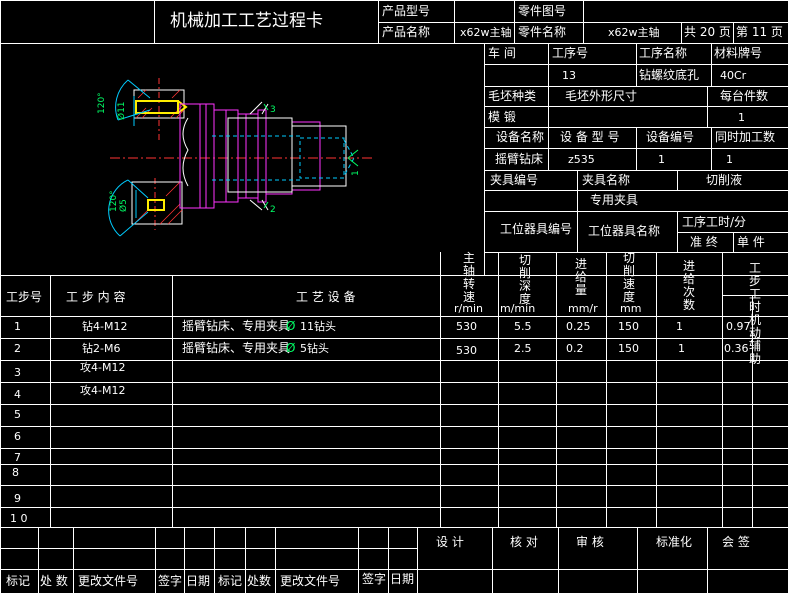 This screenshot has width=789, height=594. What do you see at coordinates (744, 96) in the screenshot?
I see `per-blank-label: 每台件数` at bounding box center [744, 96].